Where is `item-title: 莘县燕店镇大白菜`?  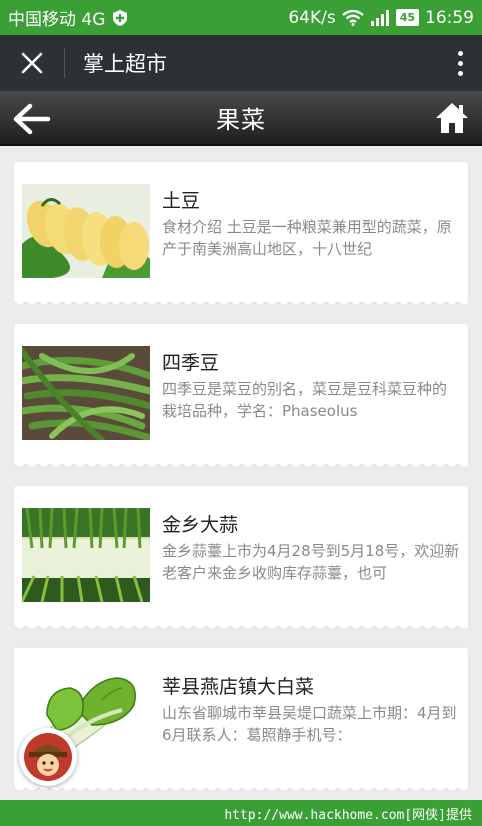 item-title: 莘县燕店镇大白菜 is located at coordinates (238, 687).